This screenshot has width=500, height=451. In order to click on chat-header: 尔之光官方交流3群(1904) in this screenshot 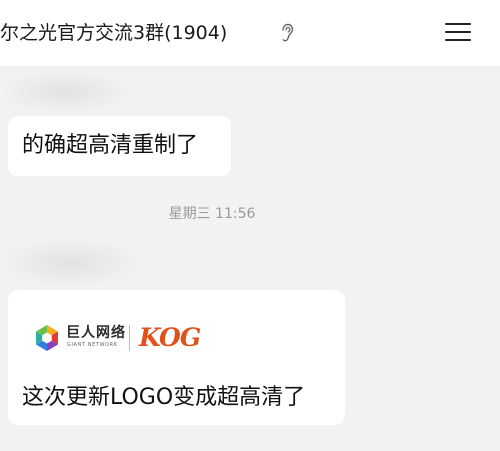, I will do `click(250, 33)`.